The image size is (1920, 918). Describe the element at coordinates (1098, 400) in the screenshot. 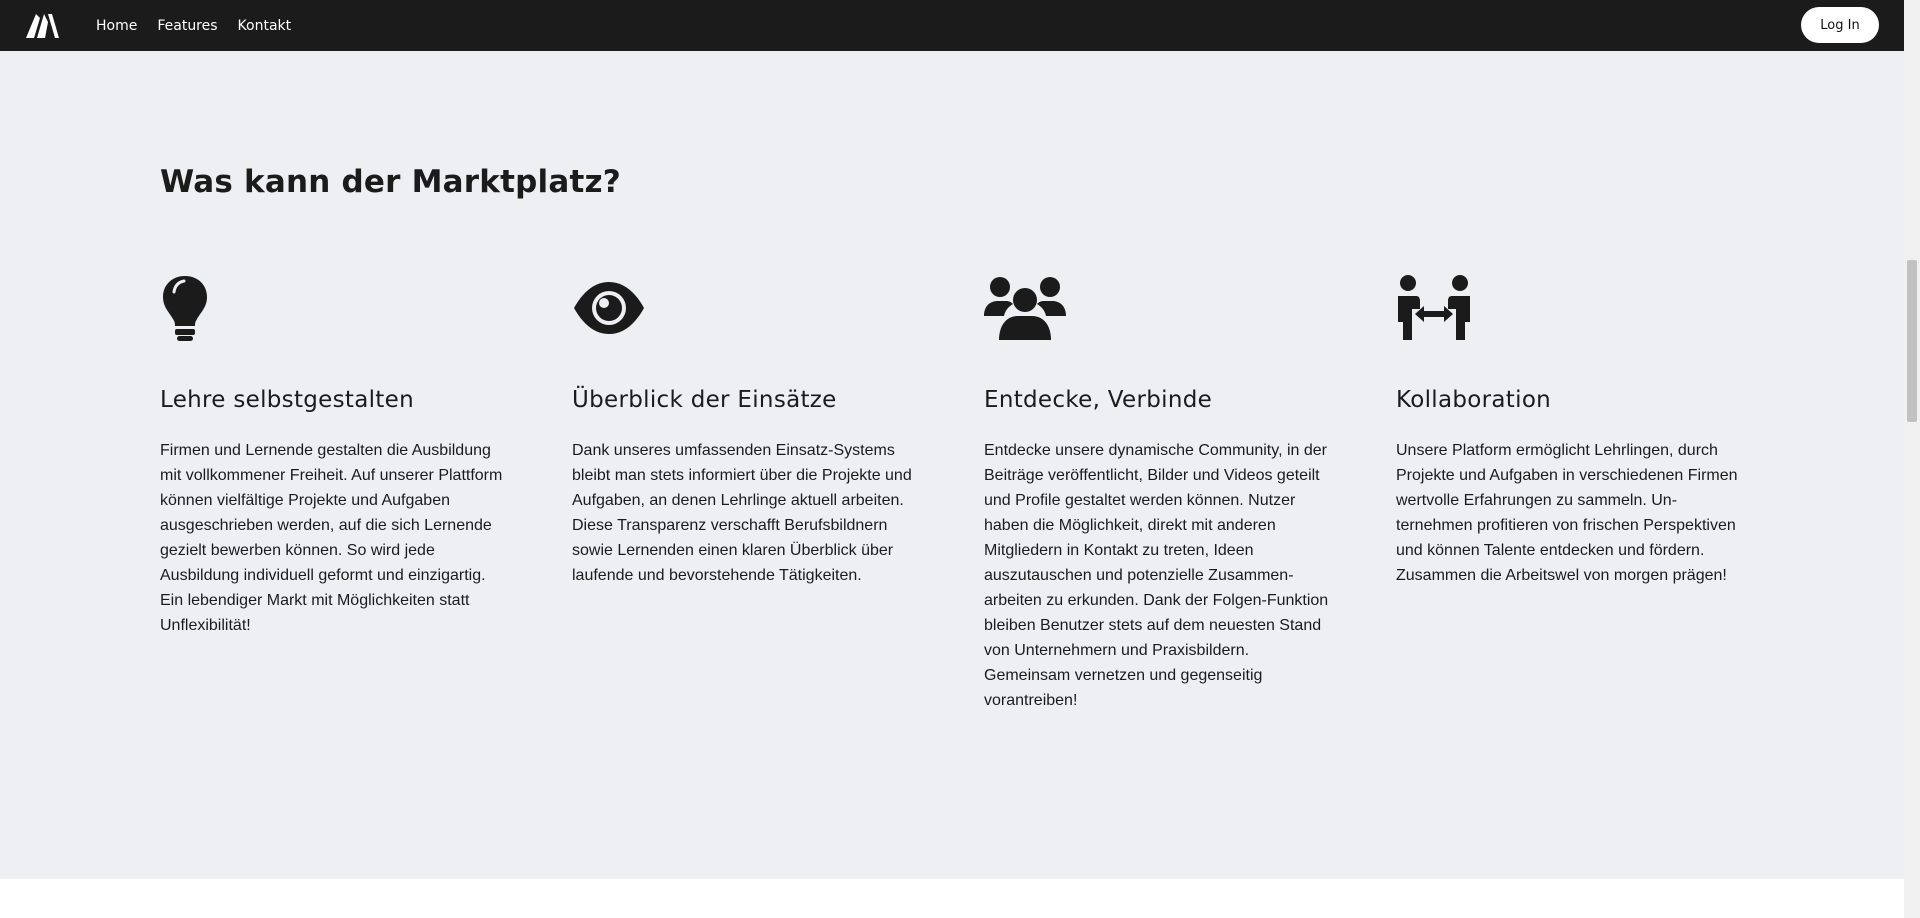

I see `feature-title: Entdecke, Verbinde` at that location.